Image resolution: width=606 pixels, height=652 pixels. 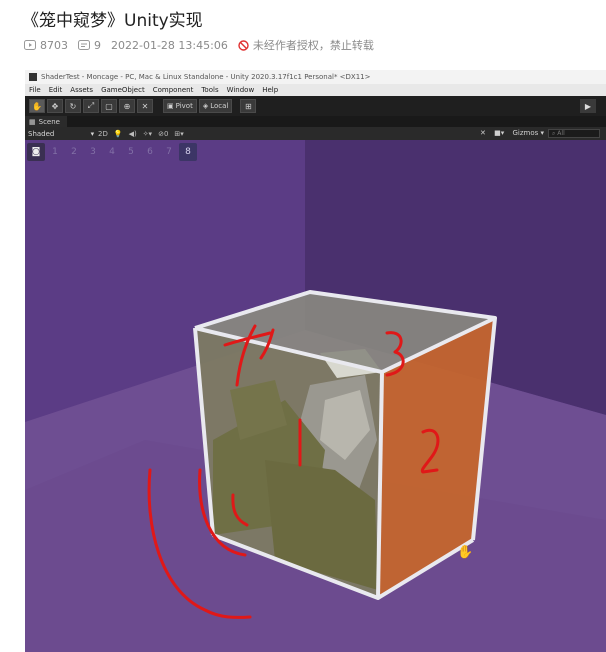 I want to click on layer-button-6: 6, so click(x=150, y=152).